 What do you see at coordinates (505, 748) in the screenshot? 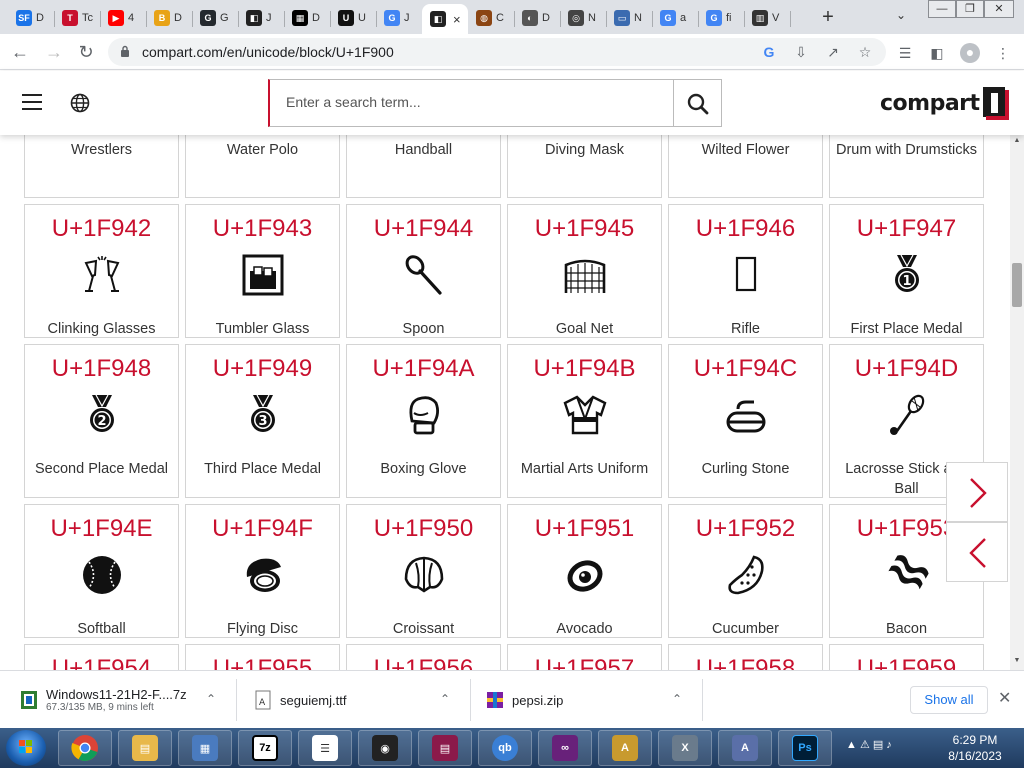
I see `taskbar-qbittorrent: qb` at bounding box center [505, 748].